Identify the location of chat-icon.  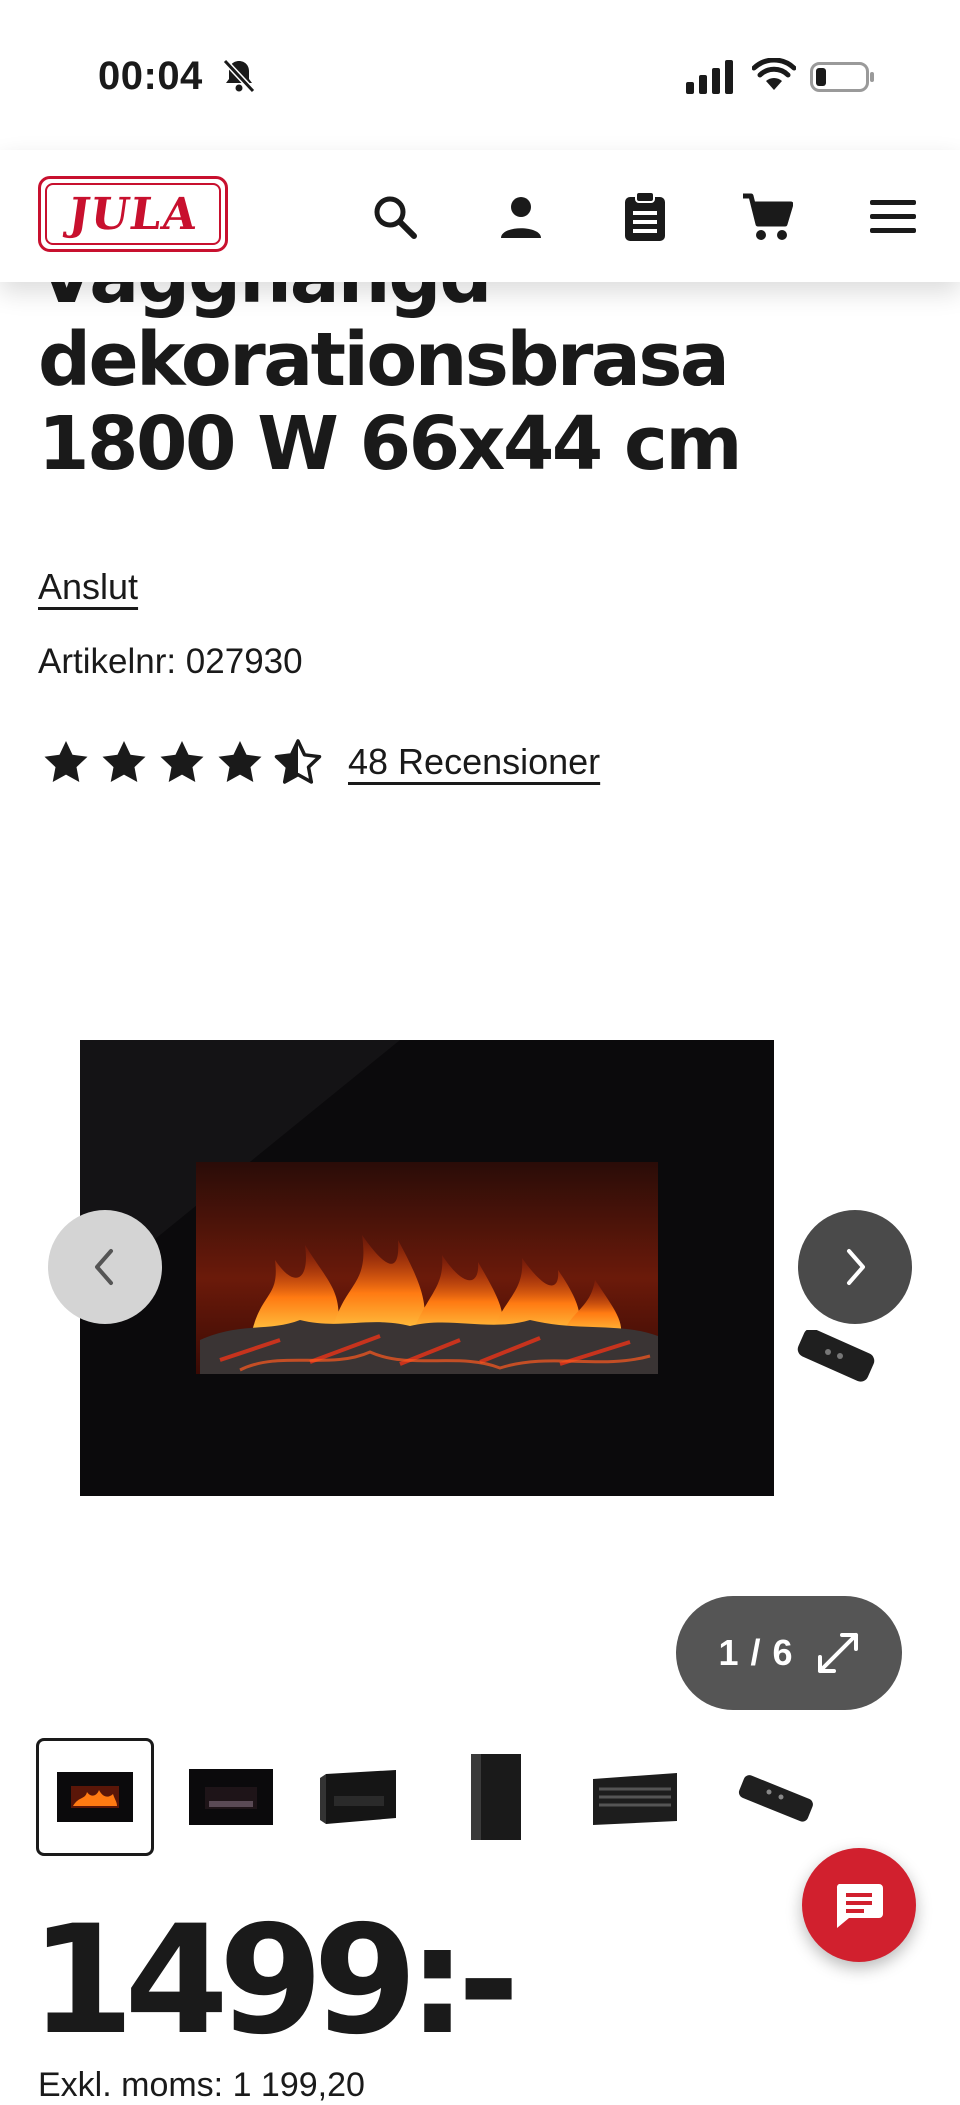
(859, 1906).